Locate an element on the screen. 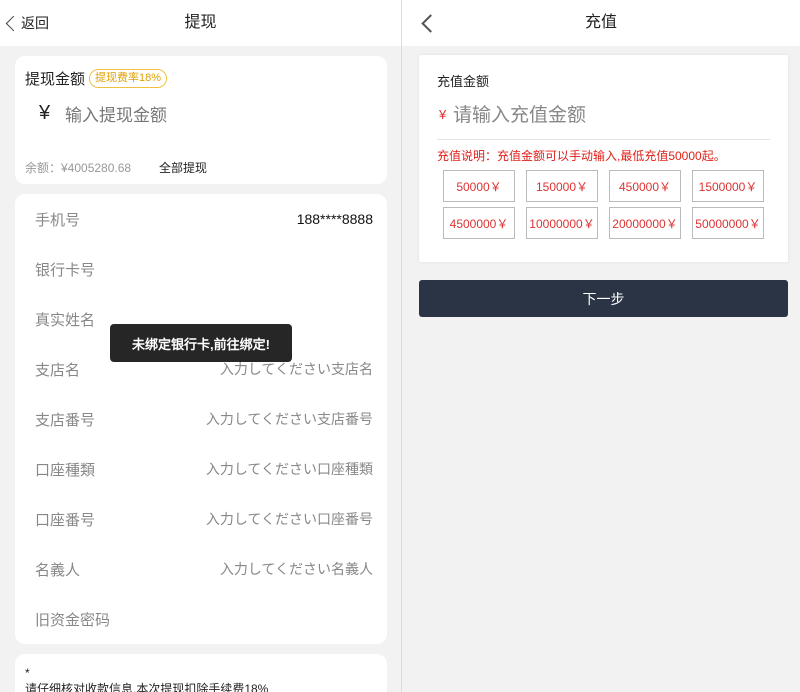  fee-badge: 提现费率18% is located at coordinates (128, 78).